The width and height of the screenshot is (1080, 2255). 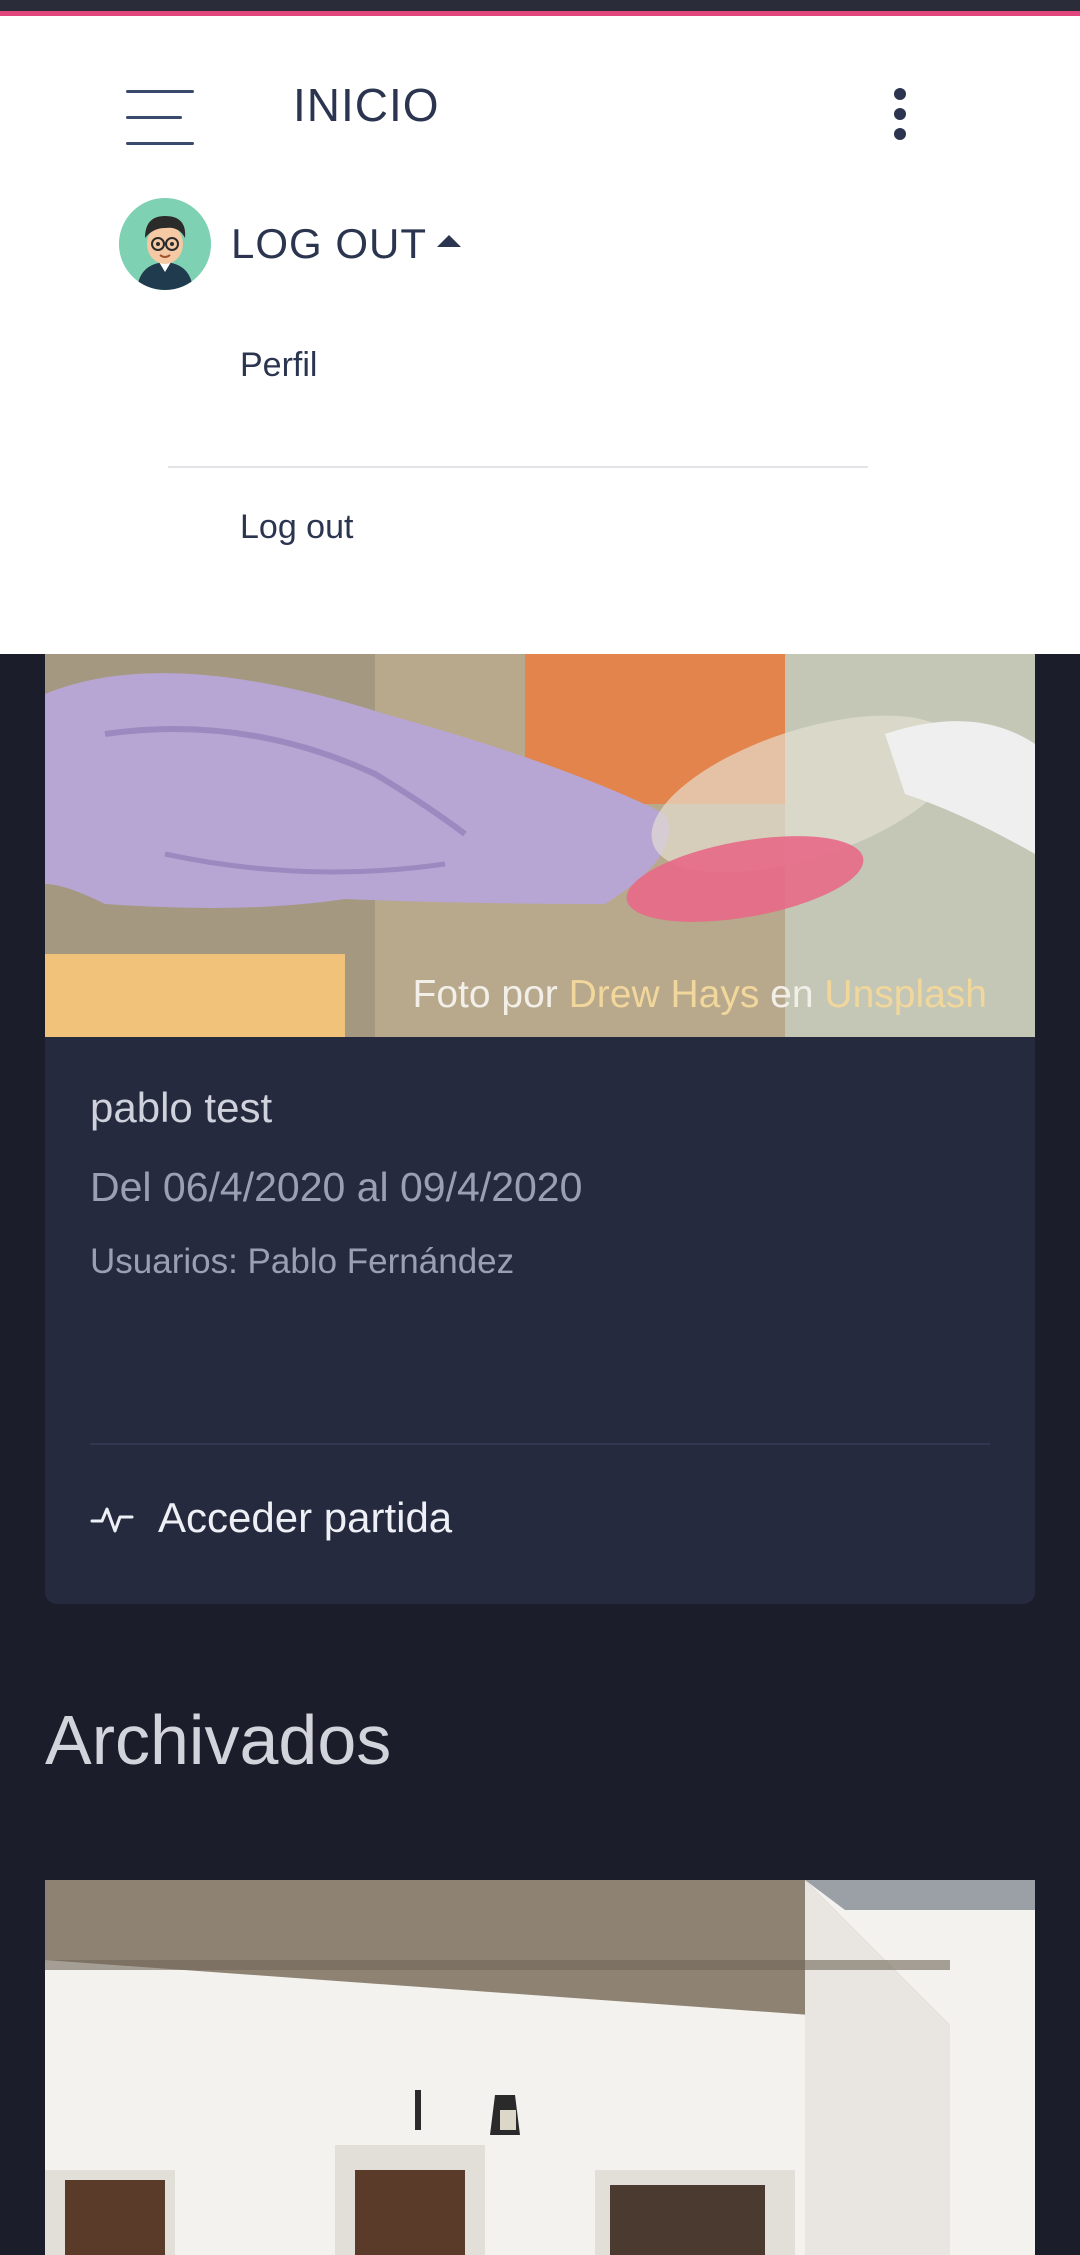 I want to click on user-menu-toggle: LOG OUT, so click(x=290, y=244).